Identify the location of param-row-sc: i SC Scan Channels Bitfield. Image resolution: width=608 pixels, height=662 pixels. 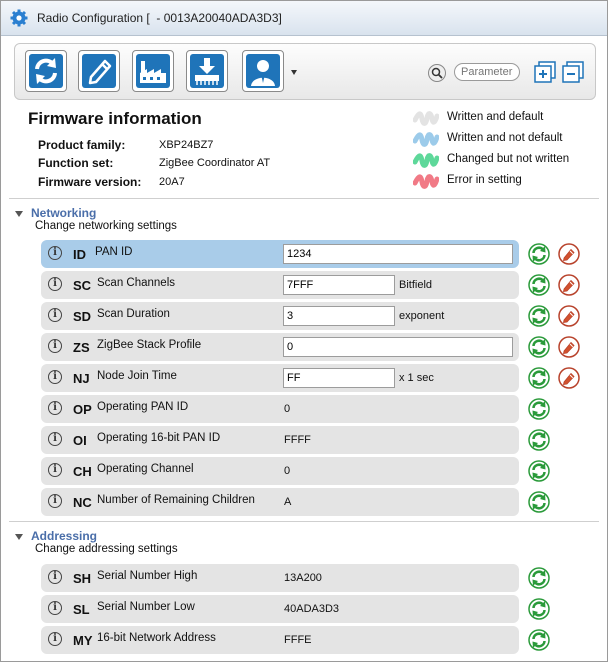
(280, 285).